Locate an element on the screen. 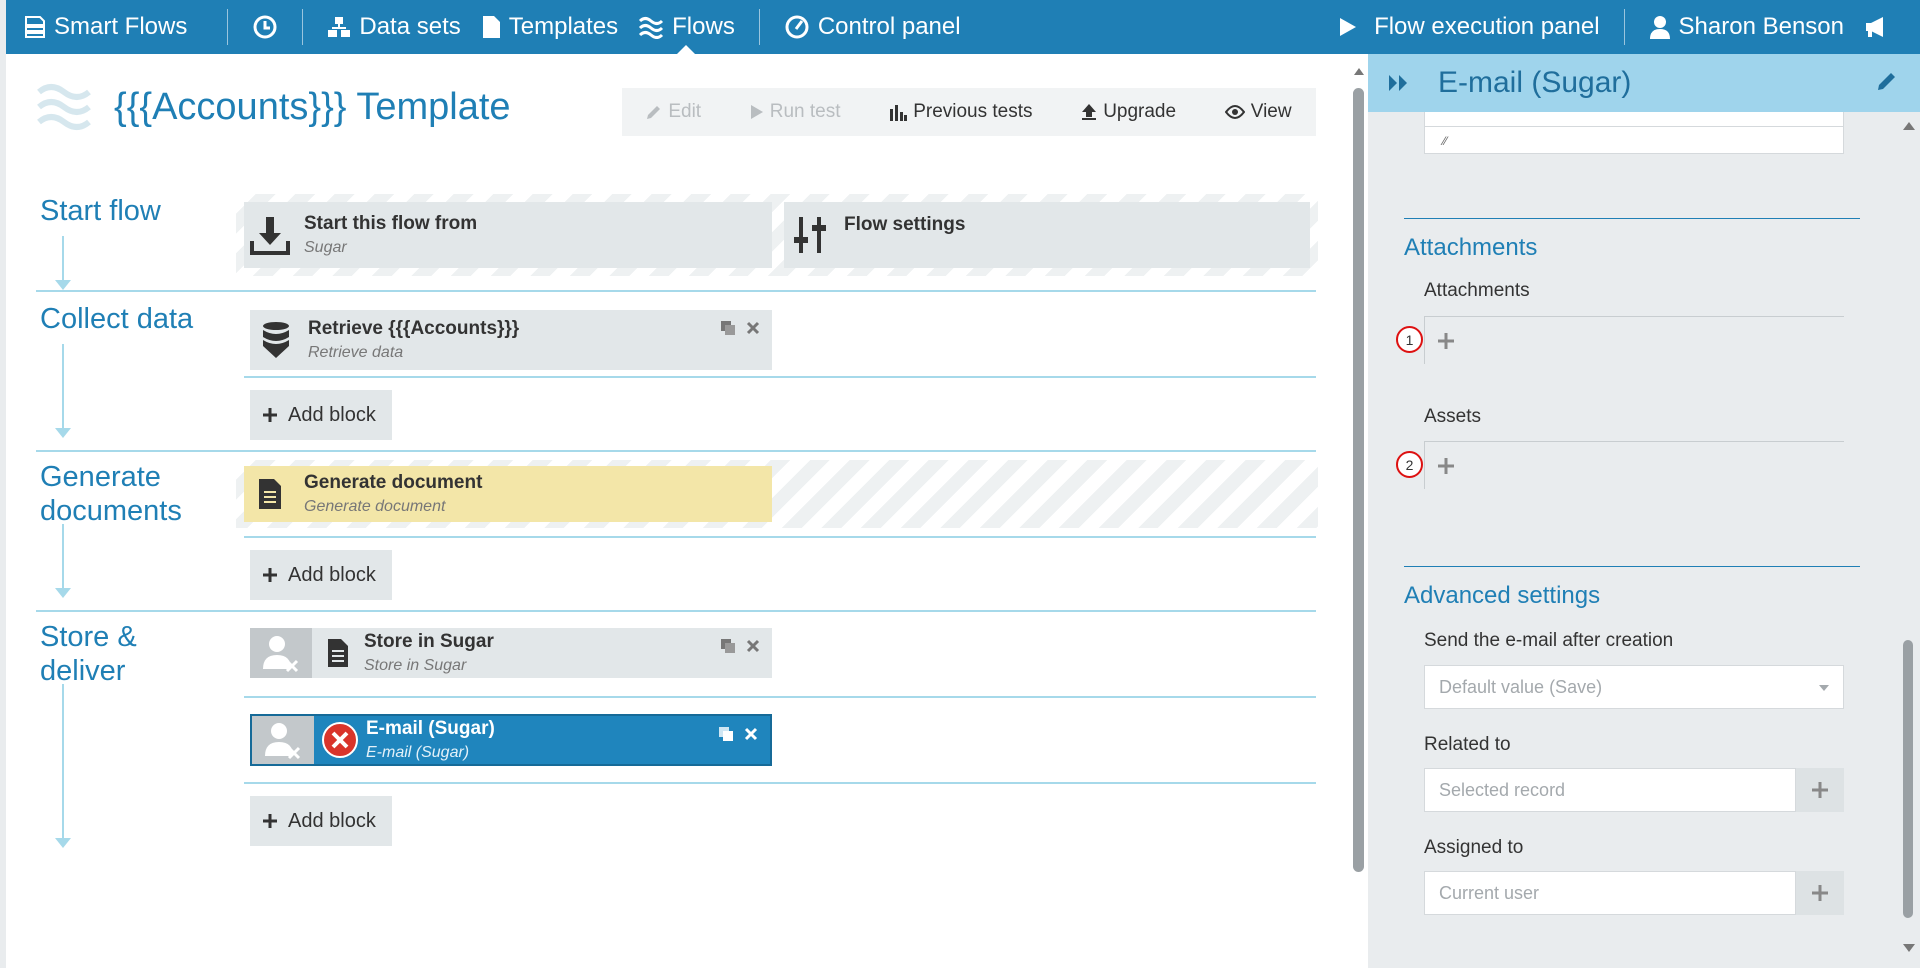 This screenshot has width=1920, height=968. related-to-label: Related to is located at coordinates (1467, 744).